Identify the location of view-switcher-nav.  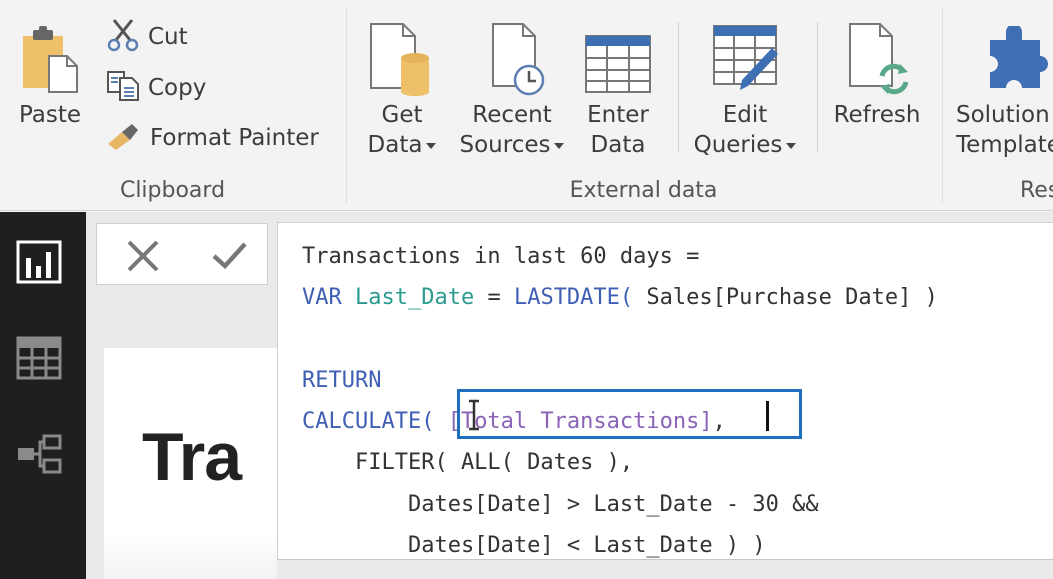
(43, 395).